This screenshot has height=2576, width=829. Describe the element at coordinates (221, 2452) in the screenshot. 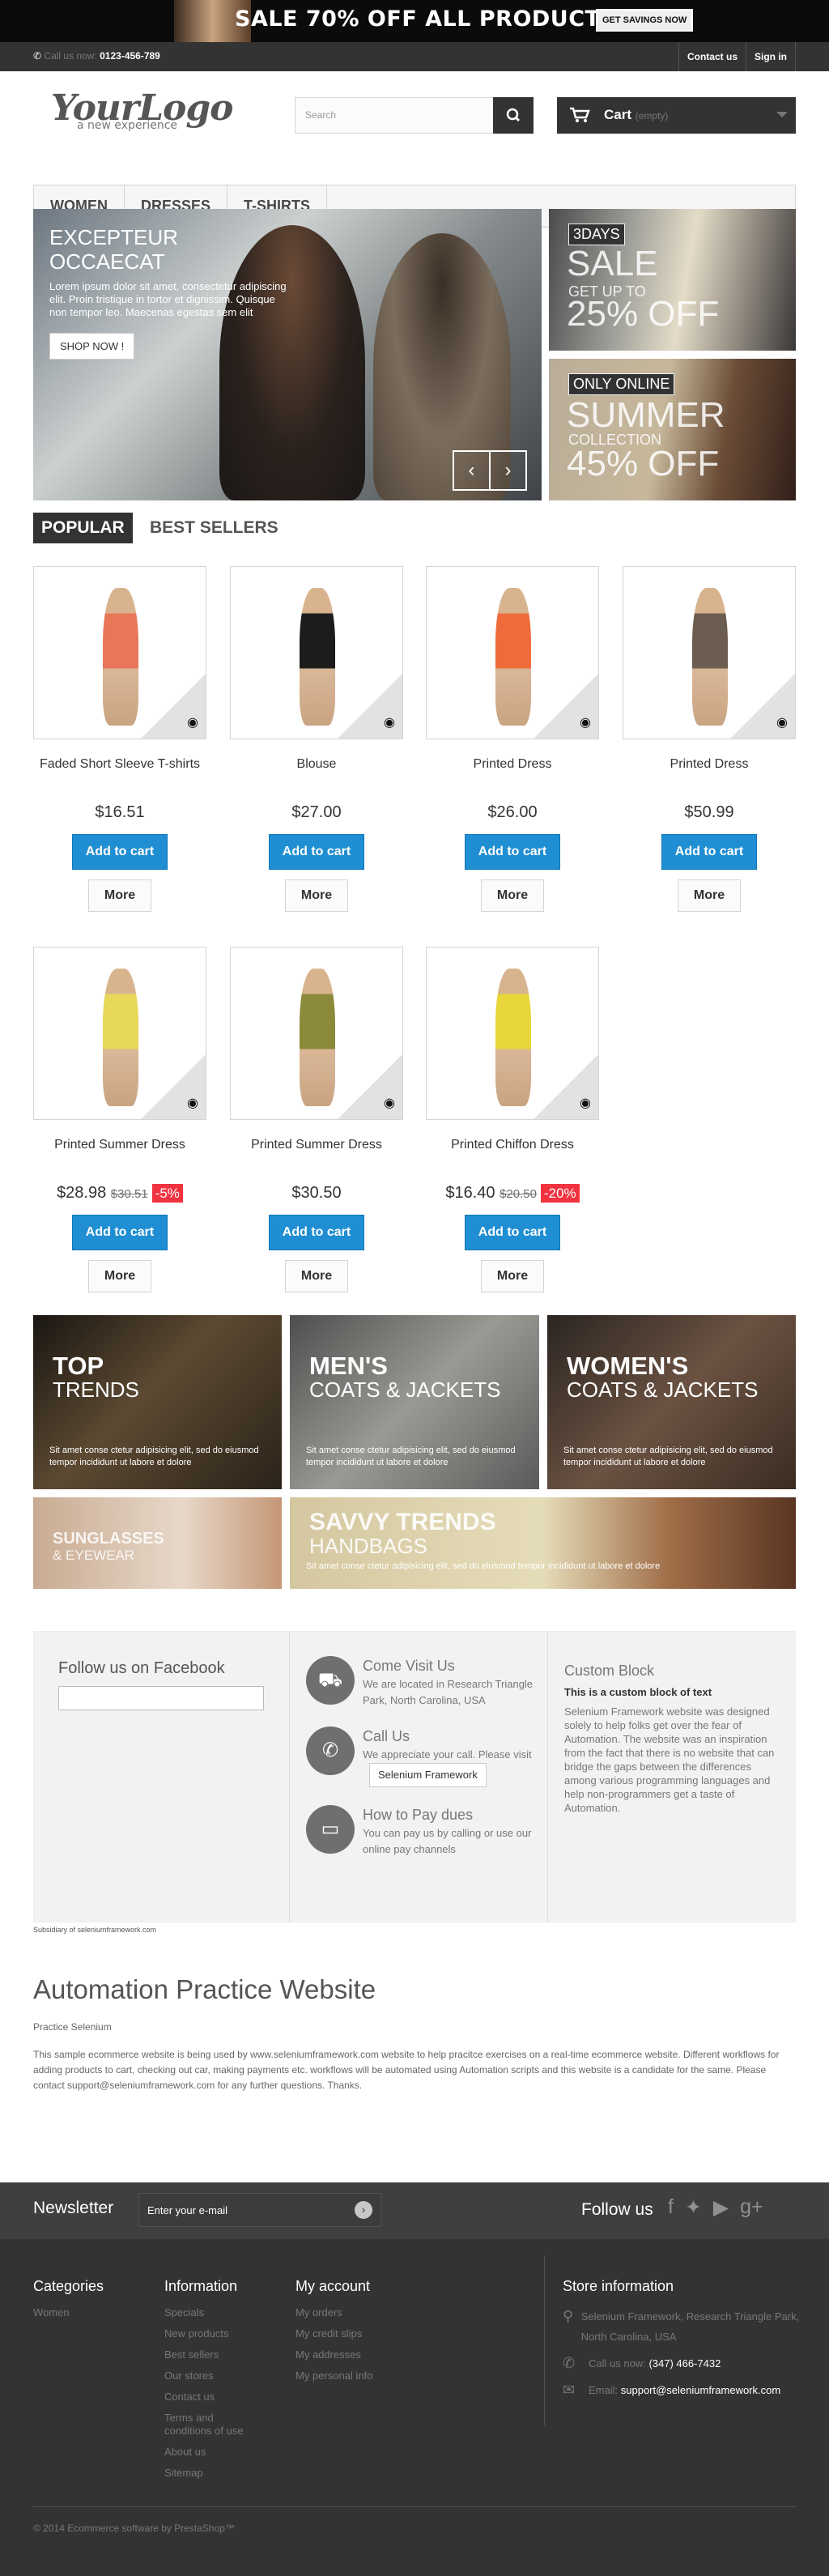

I see `footer-link: About us` at that location.